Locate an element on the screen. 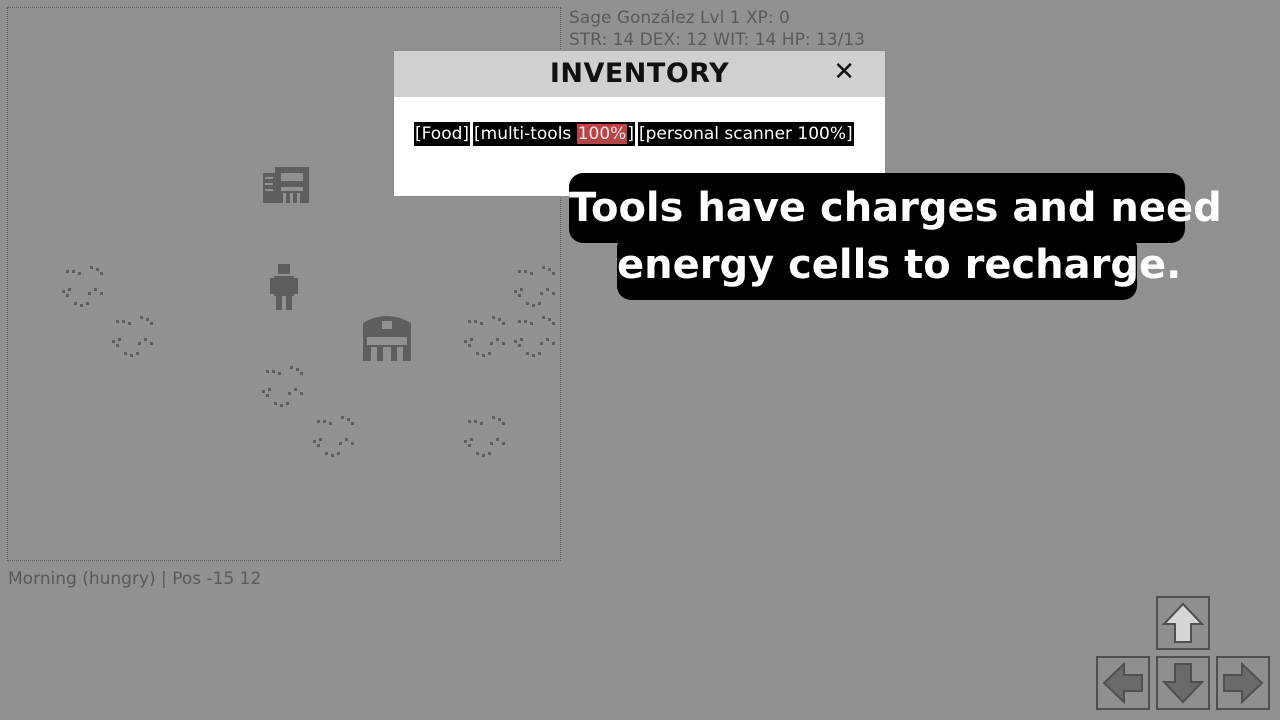 The width and height of the screenshot is (1280, 720). status-line: Morning (hungry) | Pos -15 12 is located at coordinates (135, 579).